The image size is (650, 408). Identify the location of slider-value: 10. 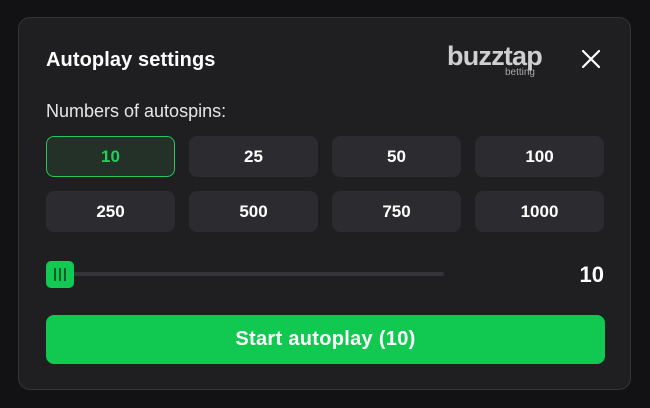
(591, 274).